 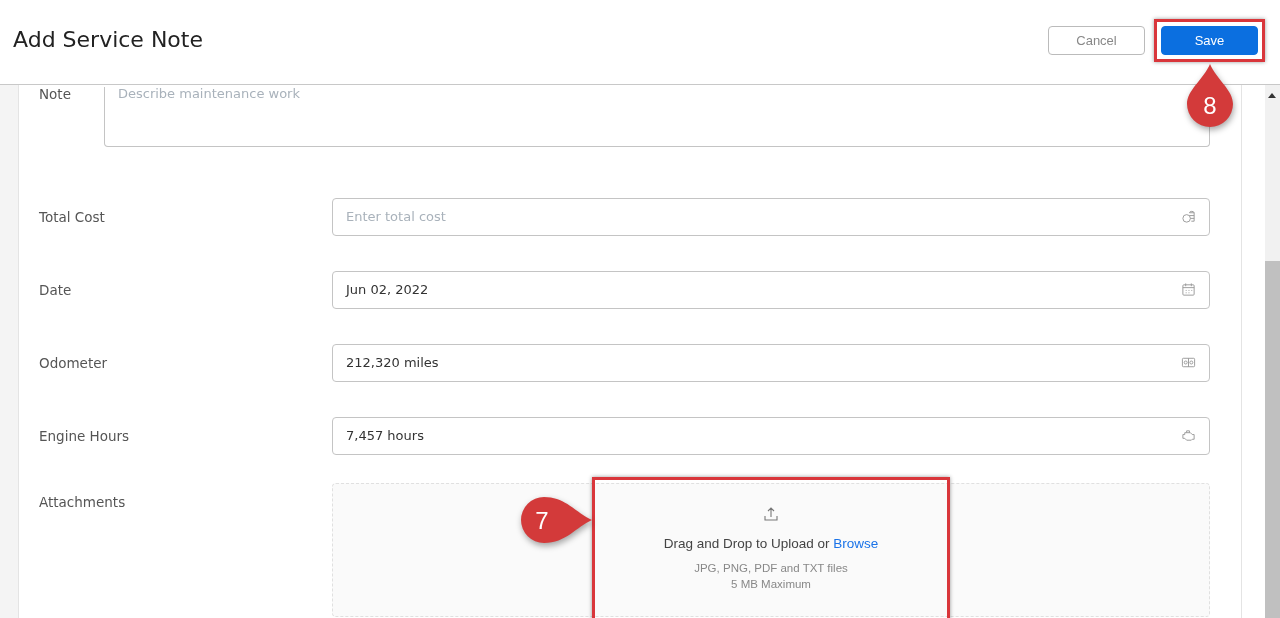 What do you see at coordinates (1188, 362) in the screenshot?
I see `odometer-icon` at bounding box center [1188, 362].